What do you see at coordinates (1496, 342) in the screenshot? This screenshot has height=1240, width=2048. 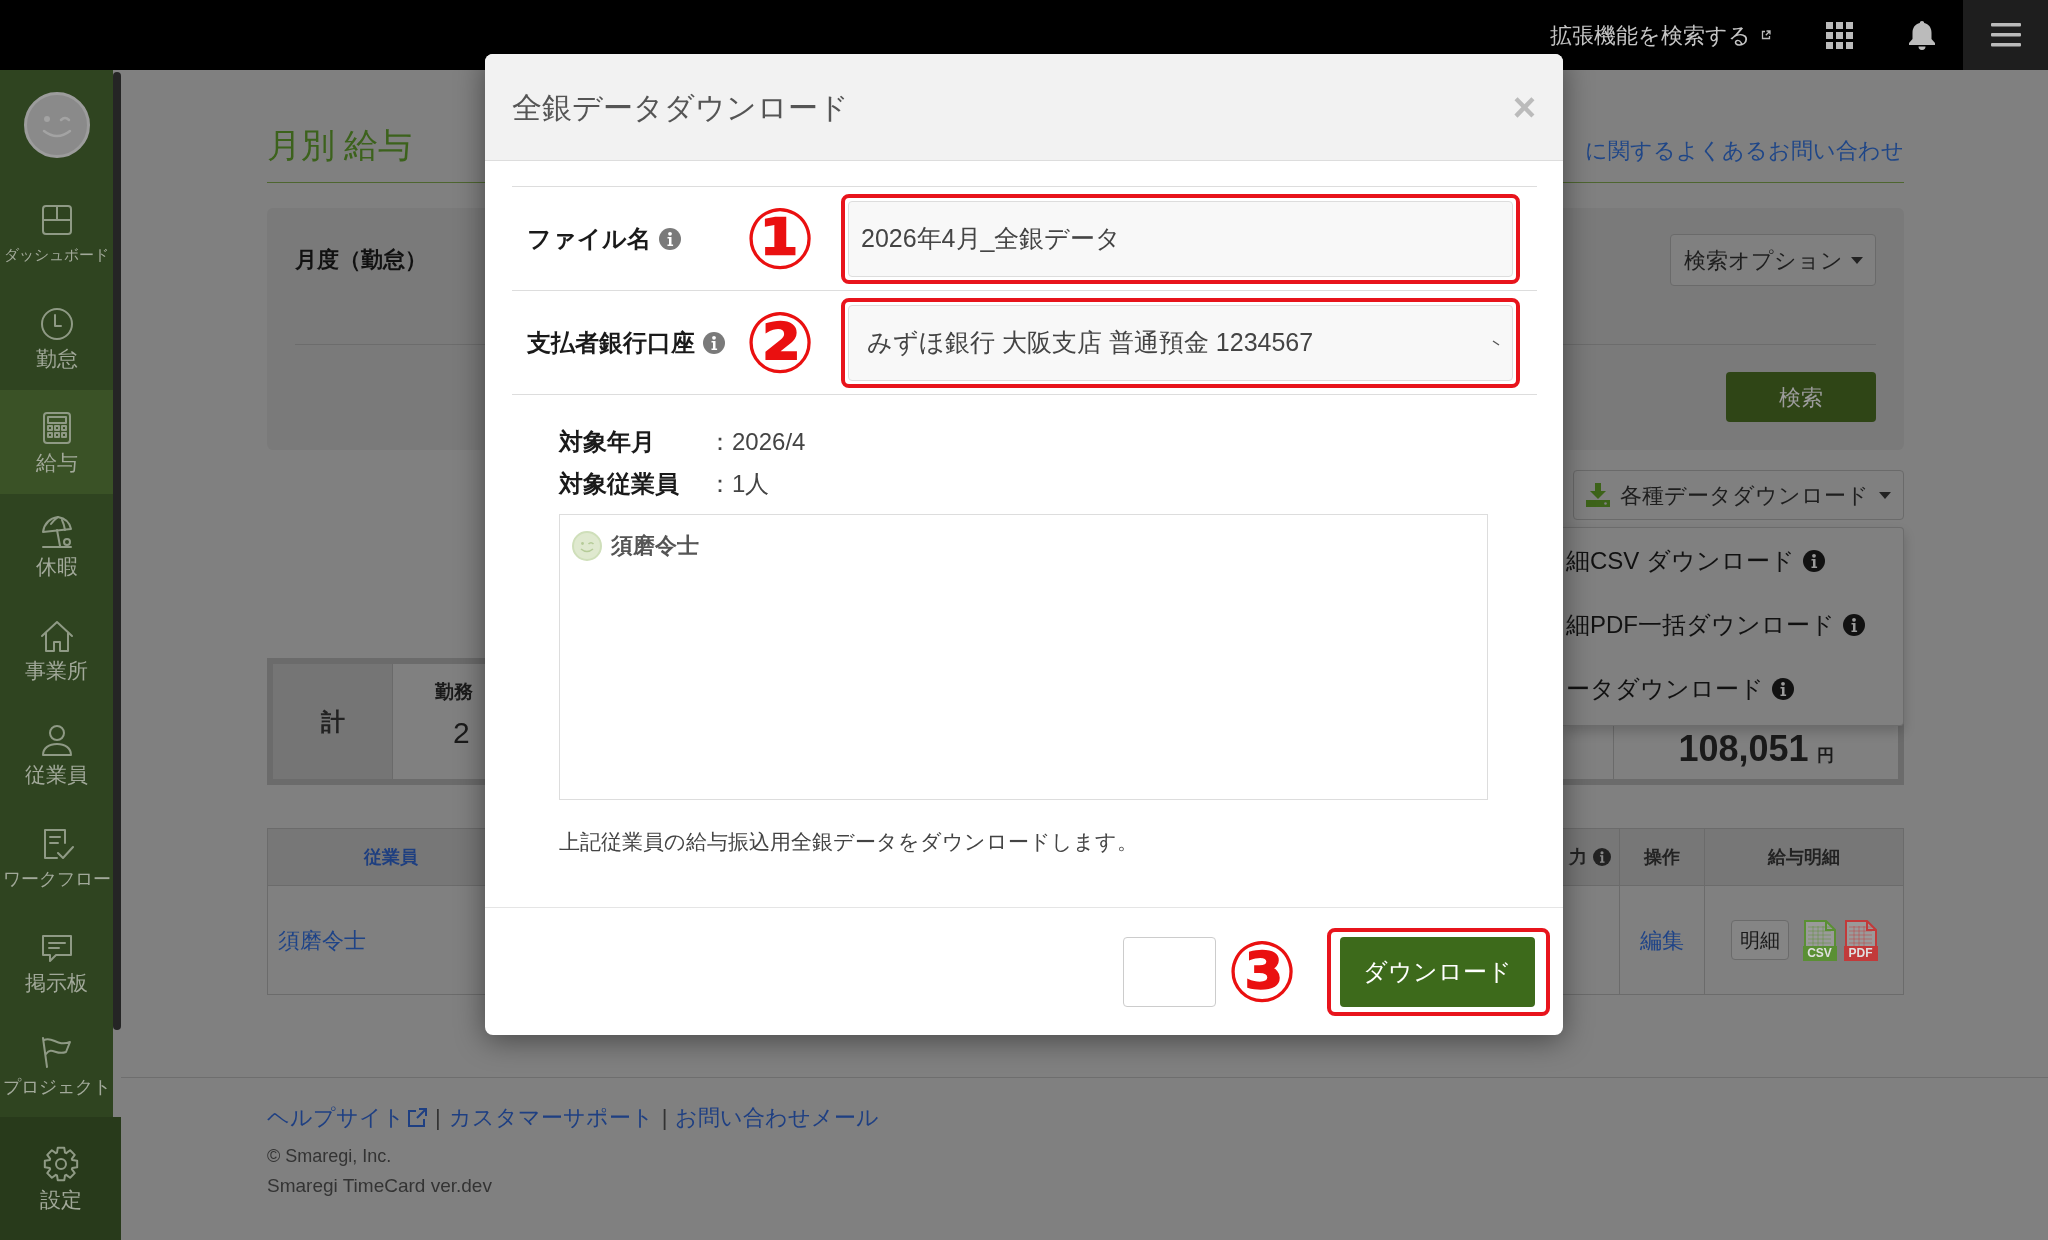 I see `chevron-icon` at bounding box center [1496, 342].